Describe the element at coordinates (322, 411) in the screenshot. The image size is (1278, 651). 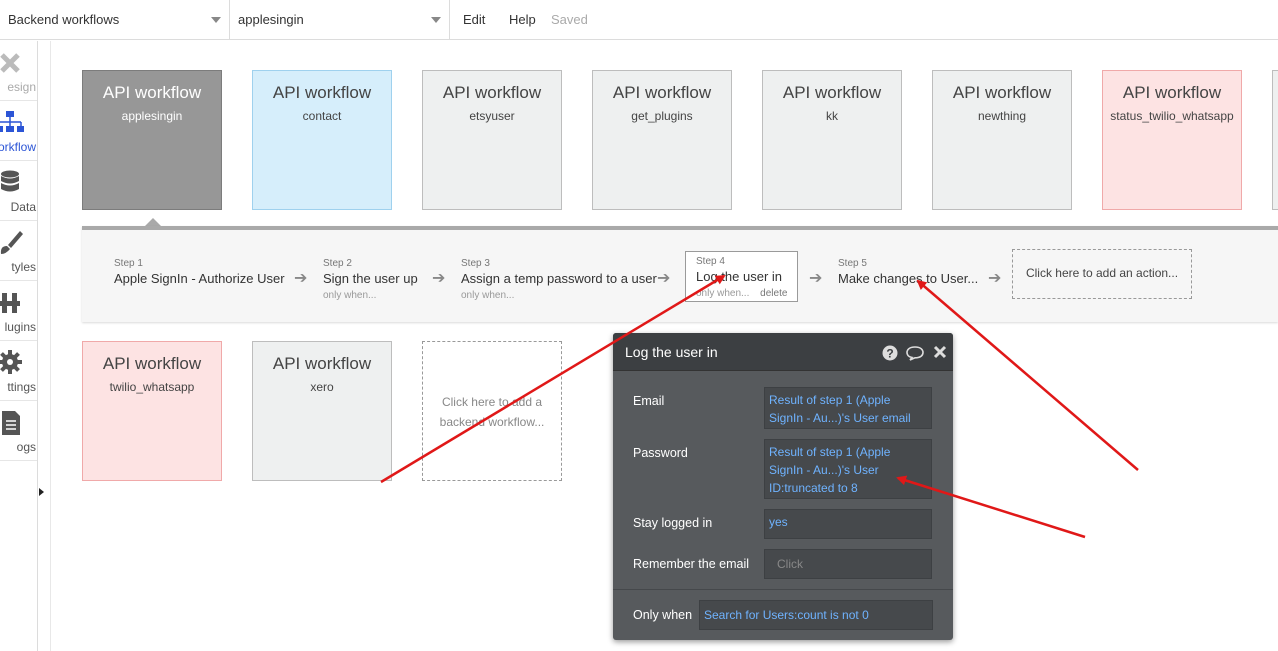
I see `workflow-card-xero: API workflow xero` at that location.